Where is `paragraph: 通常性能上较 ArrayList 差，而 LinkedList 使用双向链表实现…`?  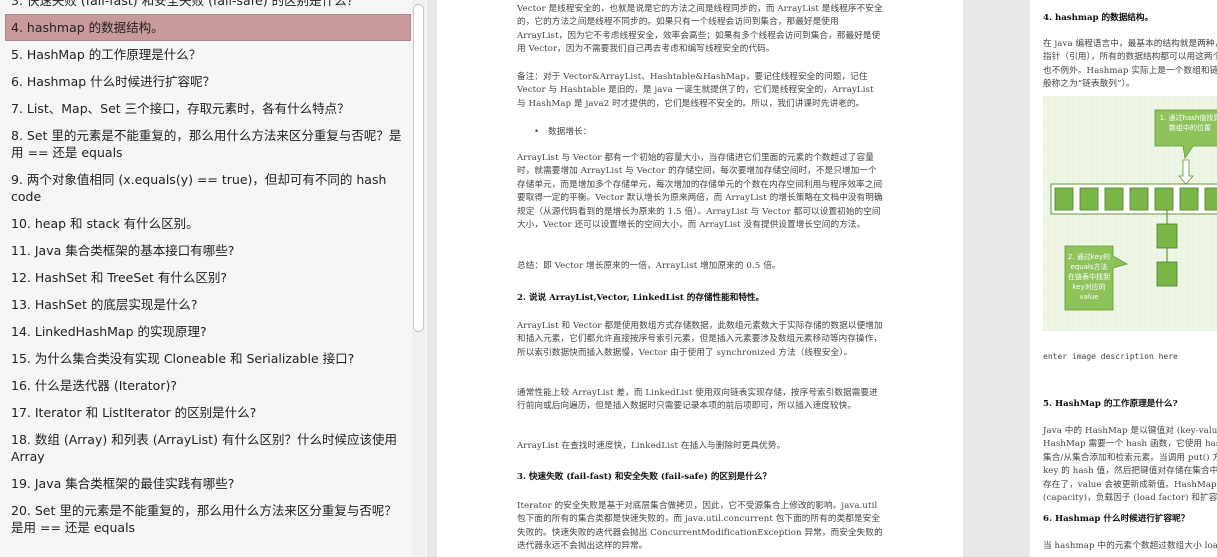
paragraph: 通常性能上较 ArrayList 差，而 LinkedList 使用双向链表实现… is located at coordinates (697, 400).